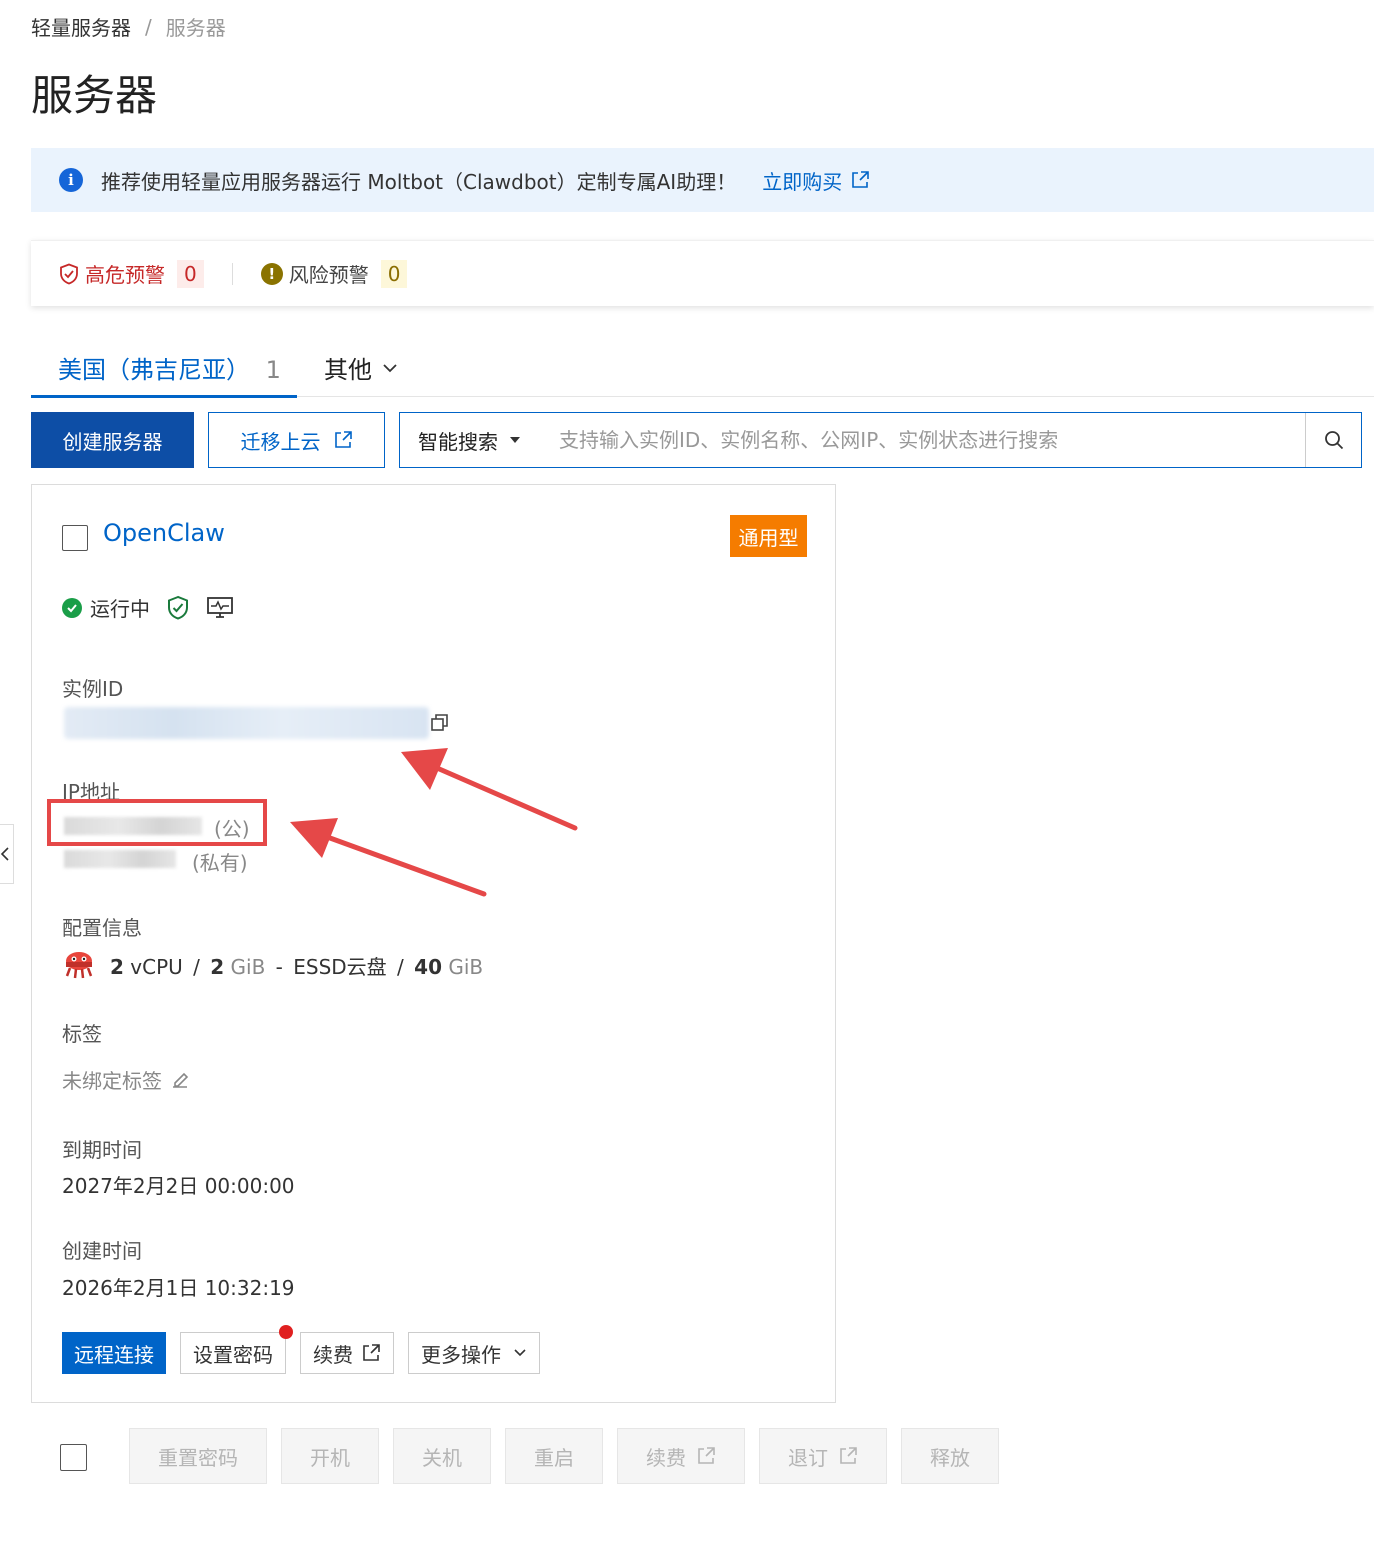 The height and width of the screenshot is (1549, 1374). I want to click on risk-alert-item: ! 风险预警 0, so click(334, 273).